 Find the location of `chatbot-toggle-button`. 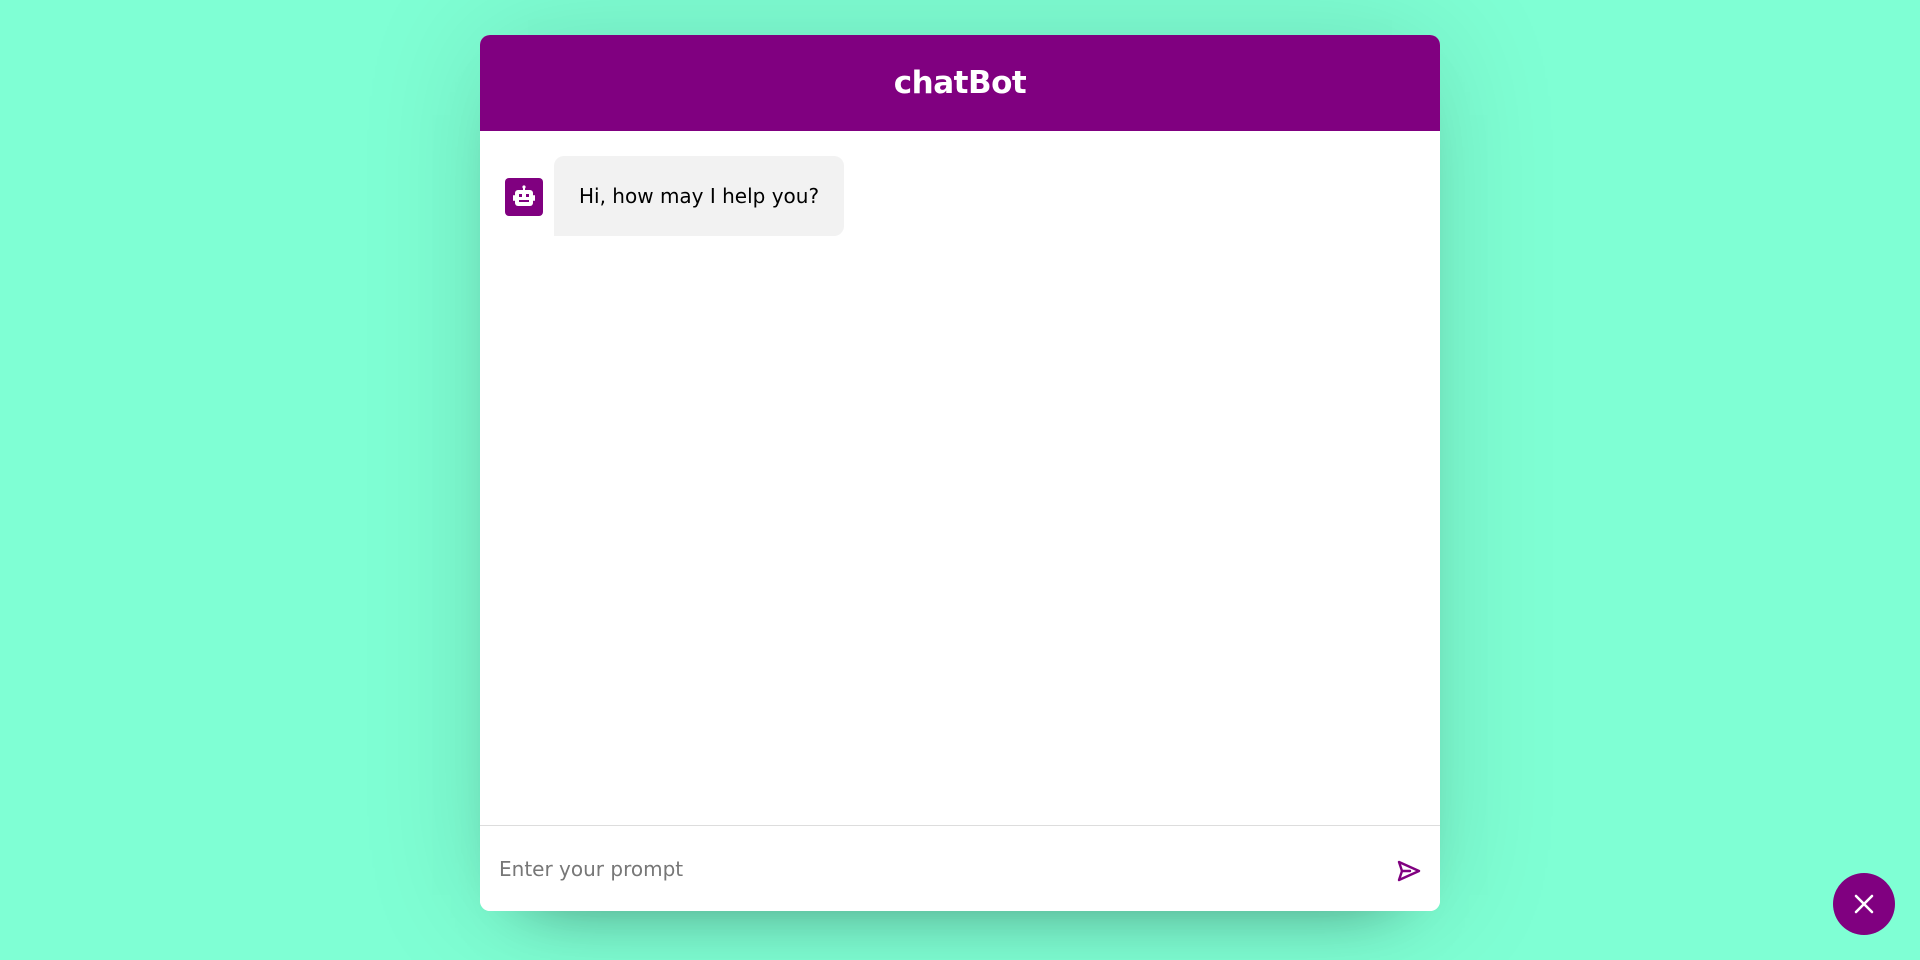

chatbot-toggle-button is located at coordinates (1864, 904).